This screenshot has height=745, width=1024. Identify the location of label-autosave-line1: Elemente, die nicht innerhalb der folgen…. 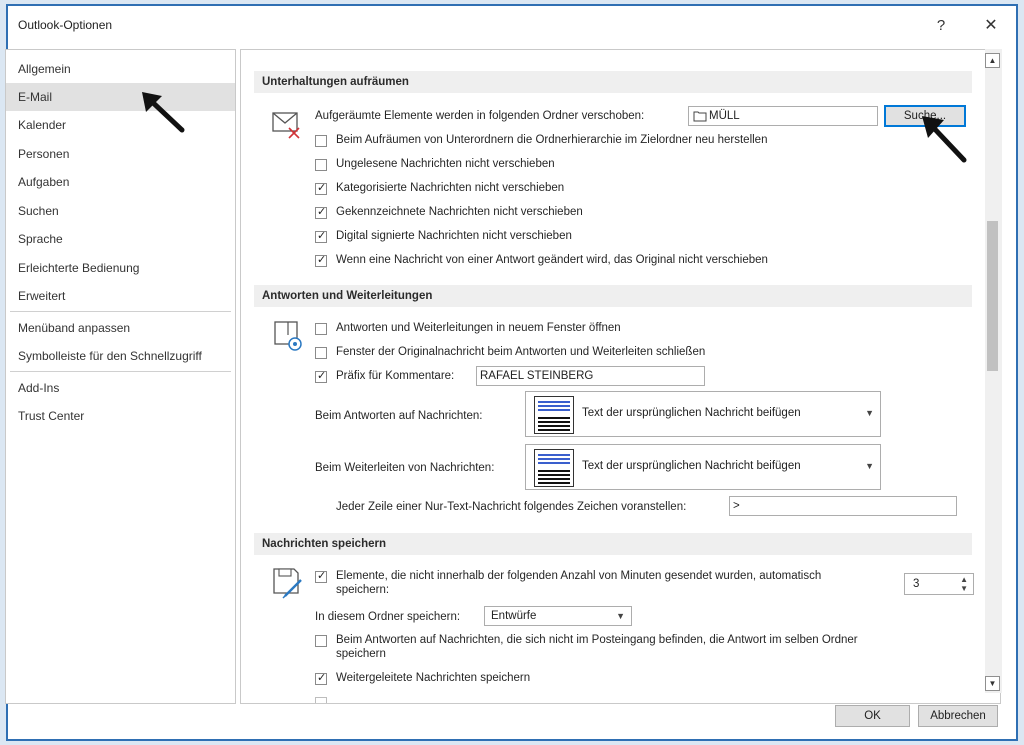
(579, 576).